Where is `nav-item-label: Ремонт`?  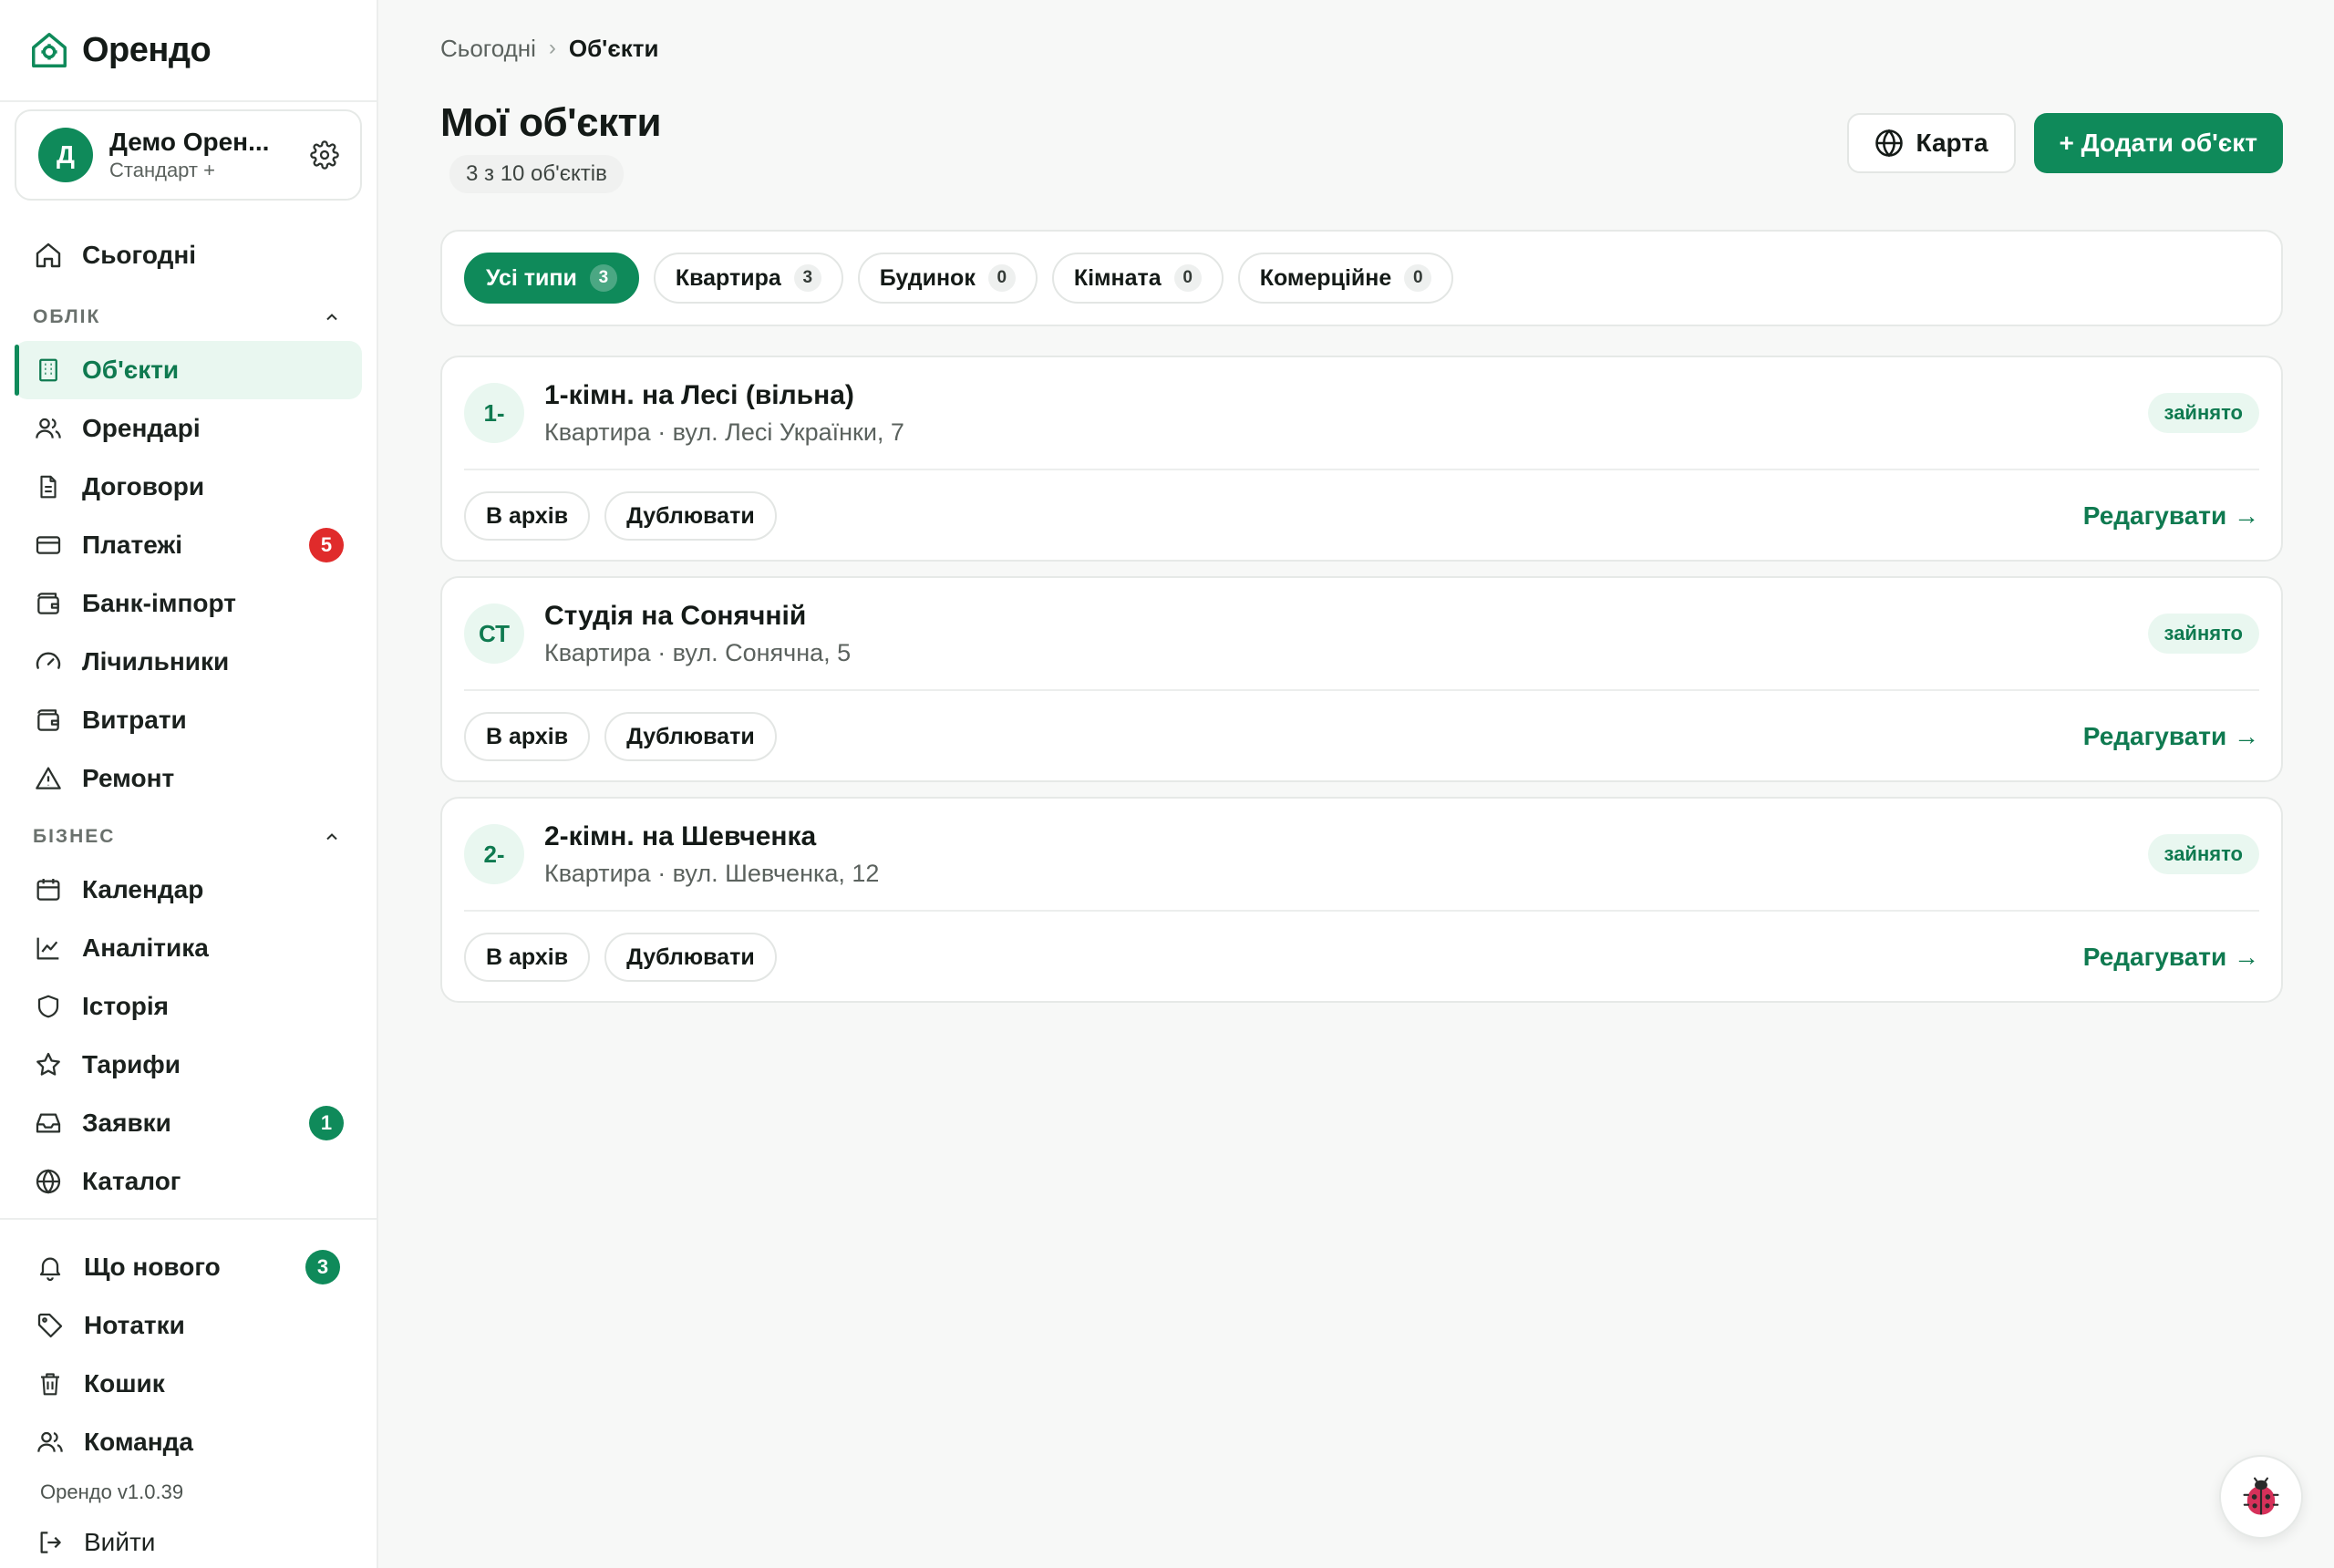
nav-item-label: Ремонт is located at coordinates (128, 778).